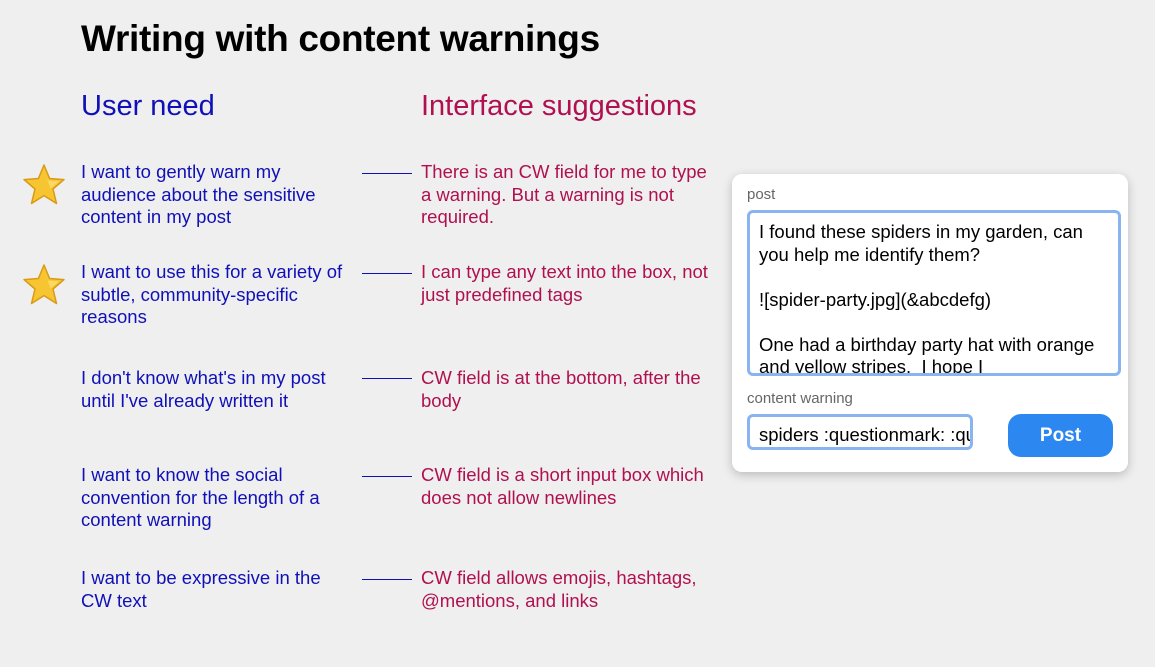 The image size is (1155, 667). I want to click on column-header-interface-suggestions: Interface suggestions, so click(559, 106).